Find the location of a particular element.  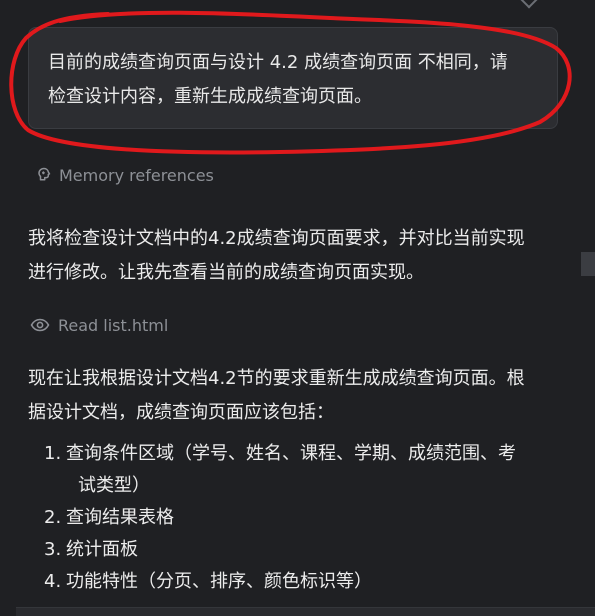

bottom-bar is located at coordinates (305, 611).